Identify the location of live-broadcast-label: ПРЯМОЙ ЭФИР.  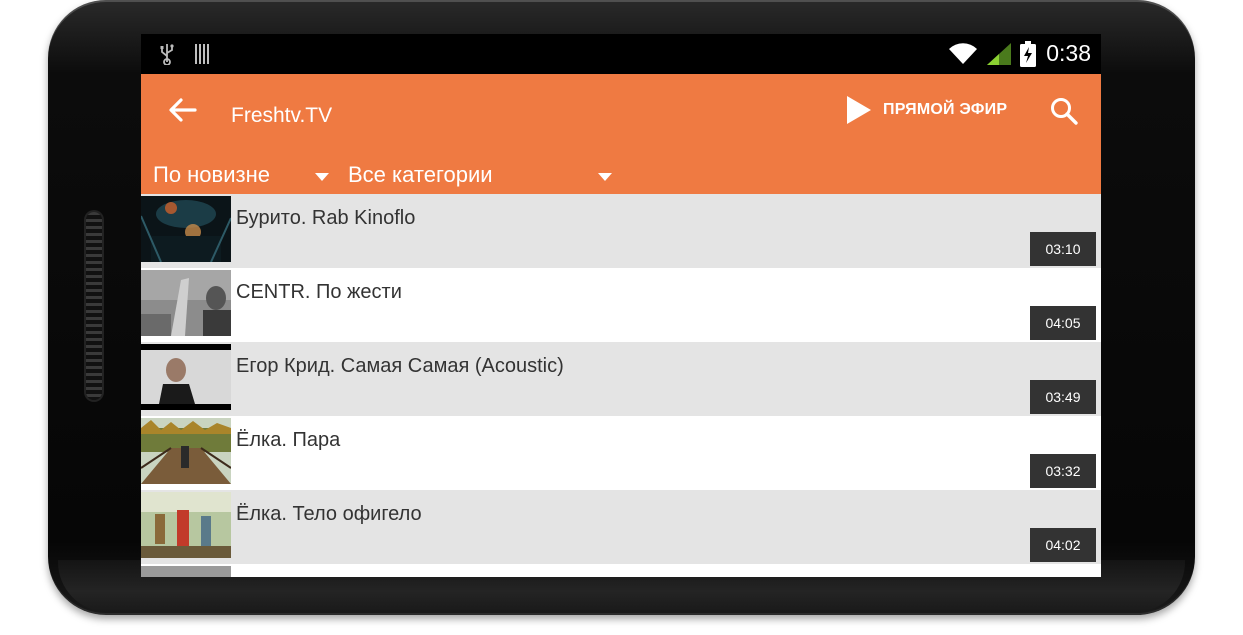
(945, 109).